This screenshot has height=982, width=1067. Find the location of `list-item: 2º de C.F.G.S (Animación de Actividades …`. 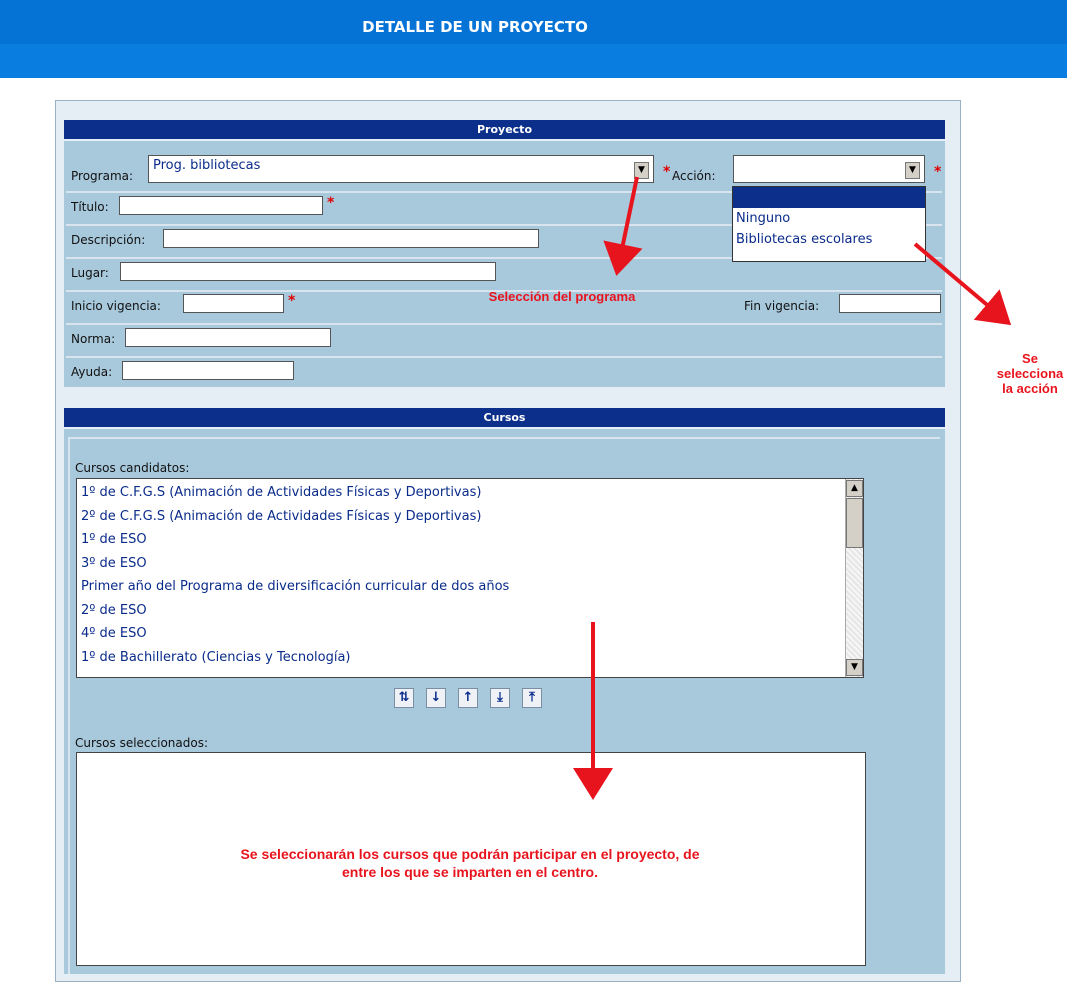

list-item: 2º de C.F.G.S (Animación de Actividades … is located at coordinates (470, 517).